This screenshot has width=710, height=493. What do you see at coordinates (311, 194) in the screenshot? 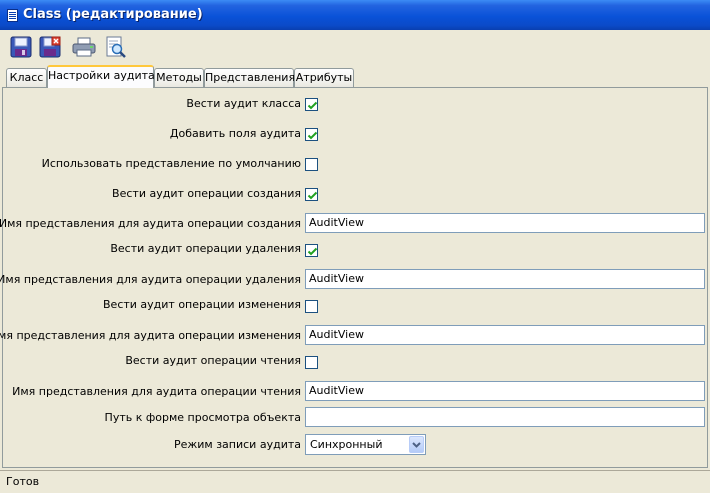
I see `audit-create-checkbox` at bounding box center [311, 194].